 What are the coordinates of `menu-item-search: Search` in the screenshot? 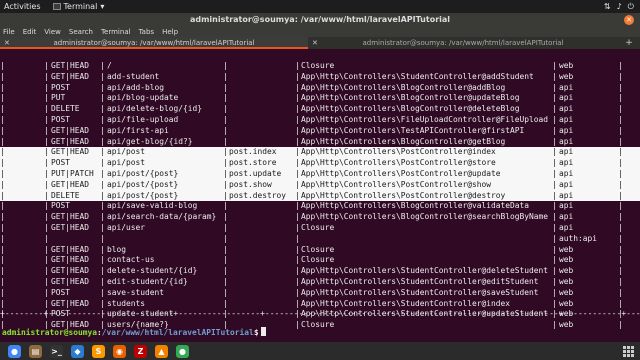 It's located at (81, 32).